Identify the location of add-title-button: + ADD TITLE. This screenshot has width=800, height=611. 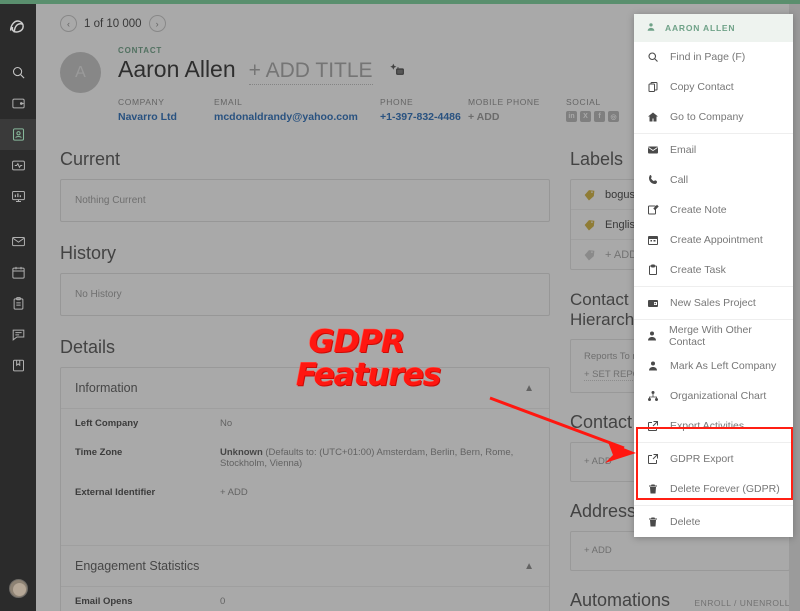
(310, 72).